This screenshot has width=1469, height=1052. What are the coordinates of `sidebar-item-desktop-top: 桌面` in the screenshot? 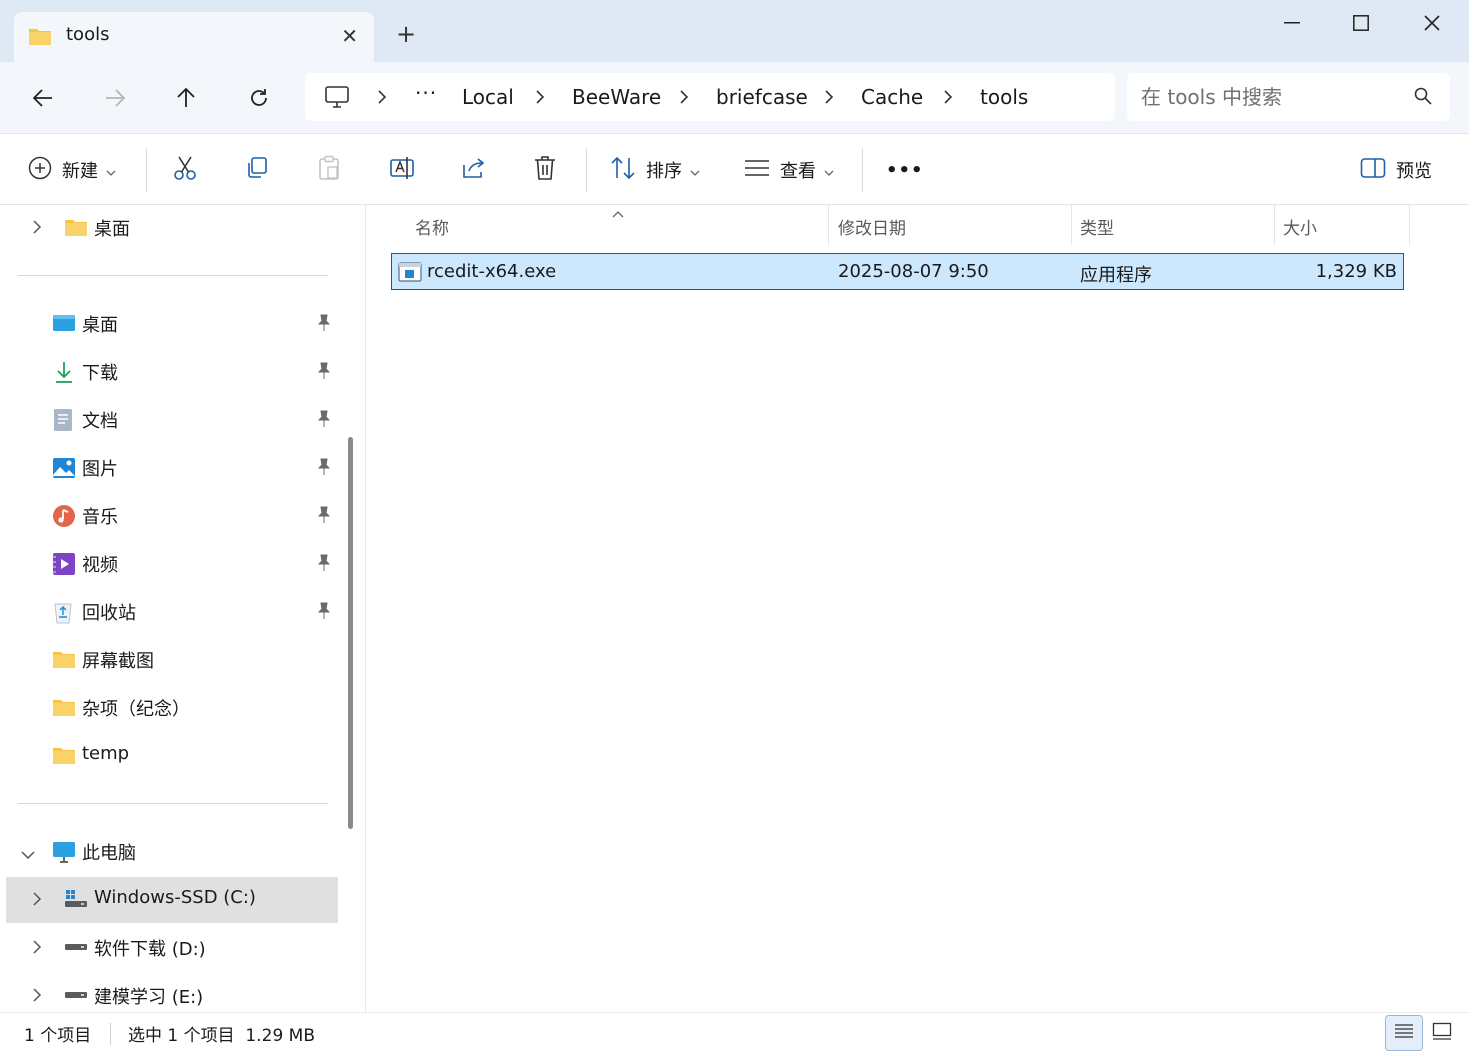 It's located at (170, 228).